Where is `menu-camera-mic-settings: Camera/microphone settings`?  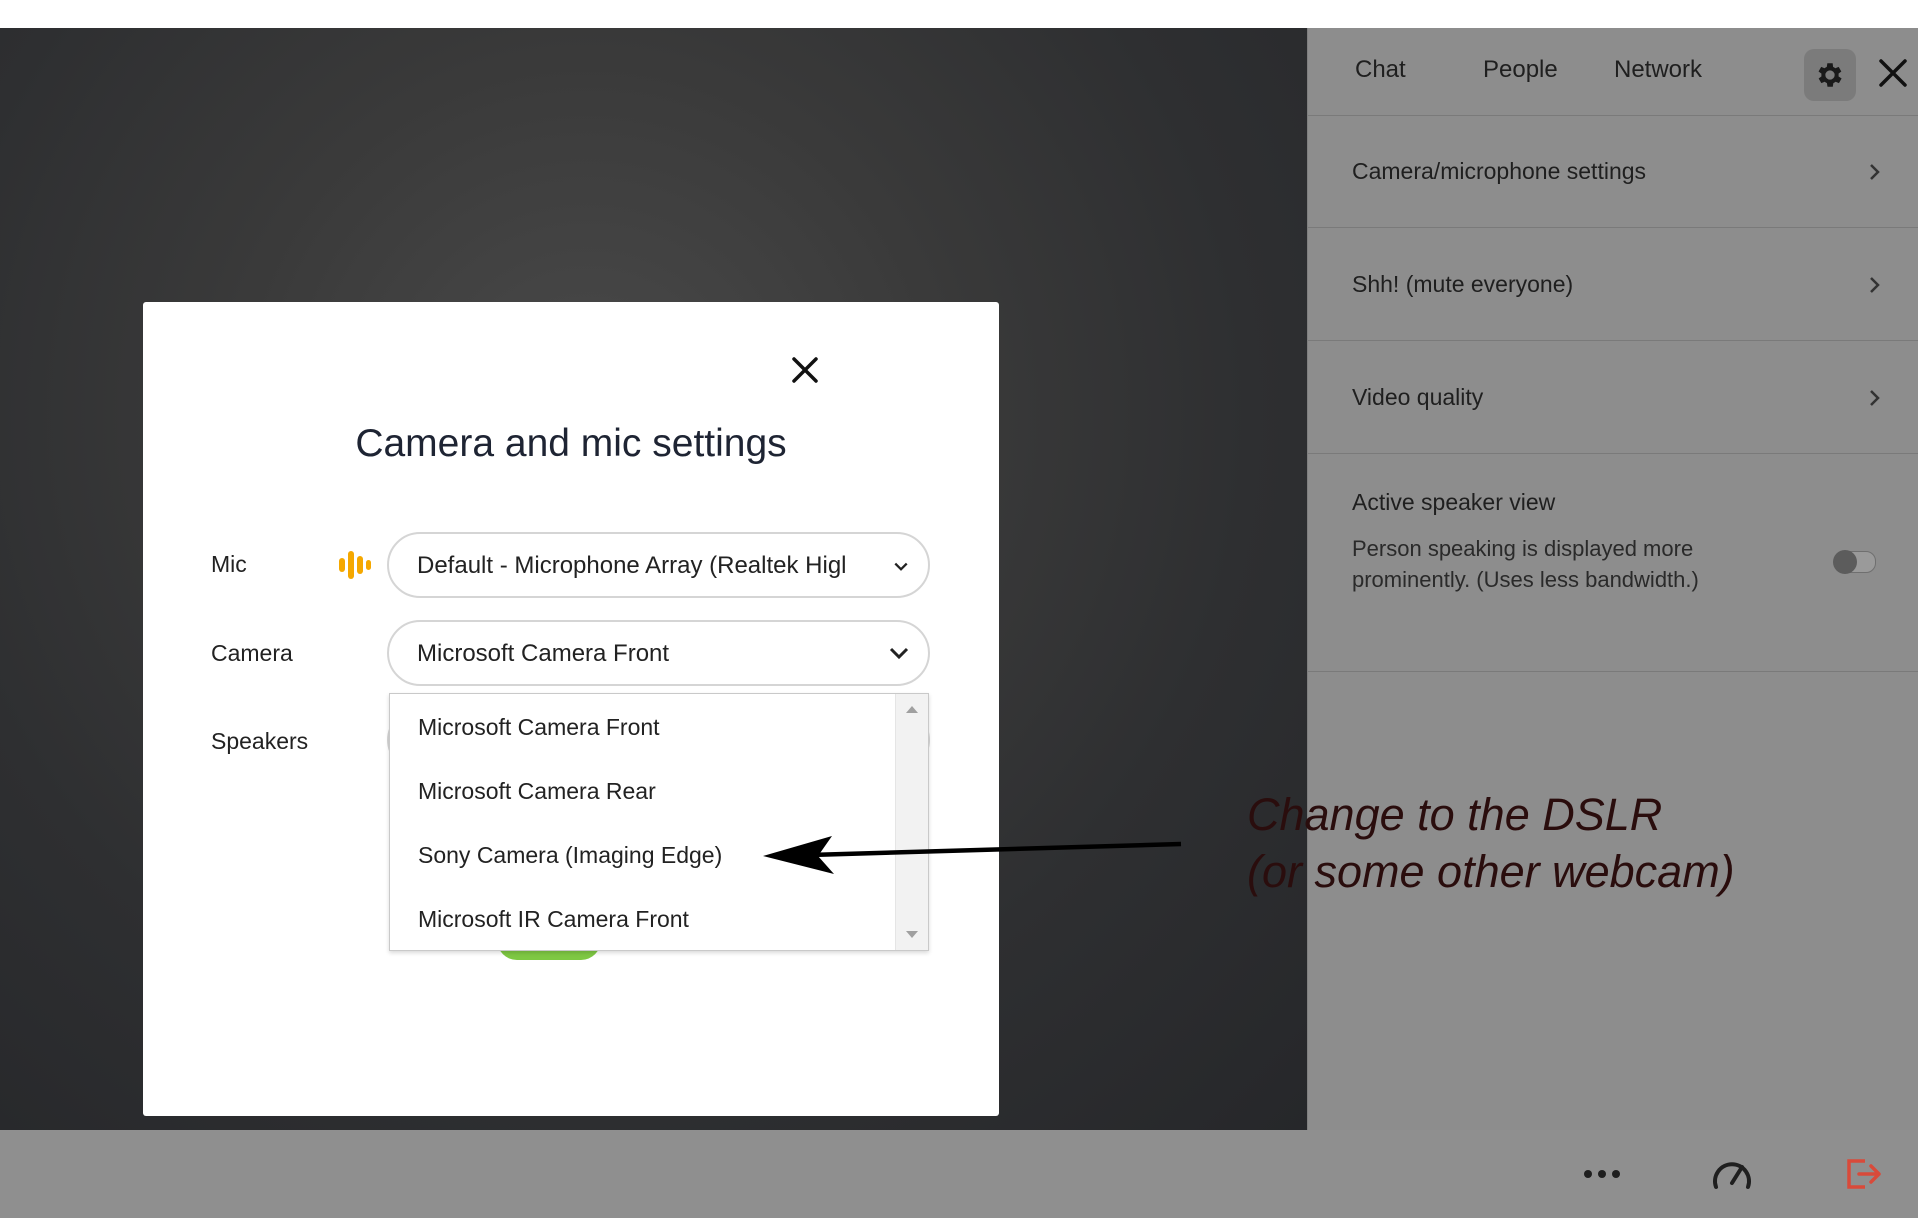
menu-camera-mic-settings: Camera/microphone settings is located at coordinates (1613, 172).